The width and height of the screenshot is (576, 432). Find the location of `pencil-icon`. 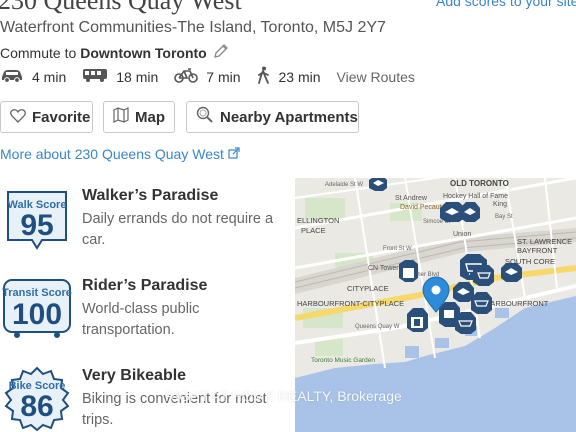

pencil-icon is located at coordinates (221, 52).